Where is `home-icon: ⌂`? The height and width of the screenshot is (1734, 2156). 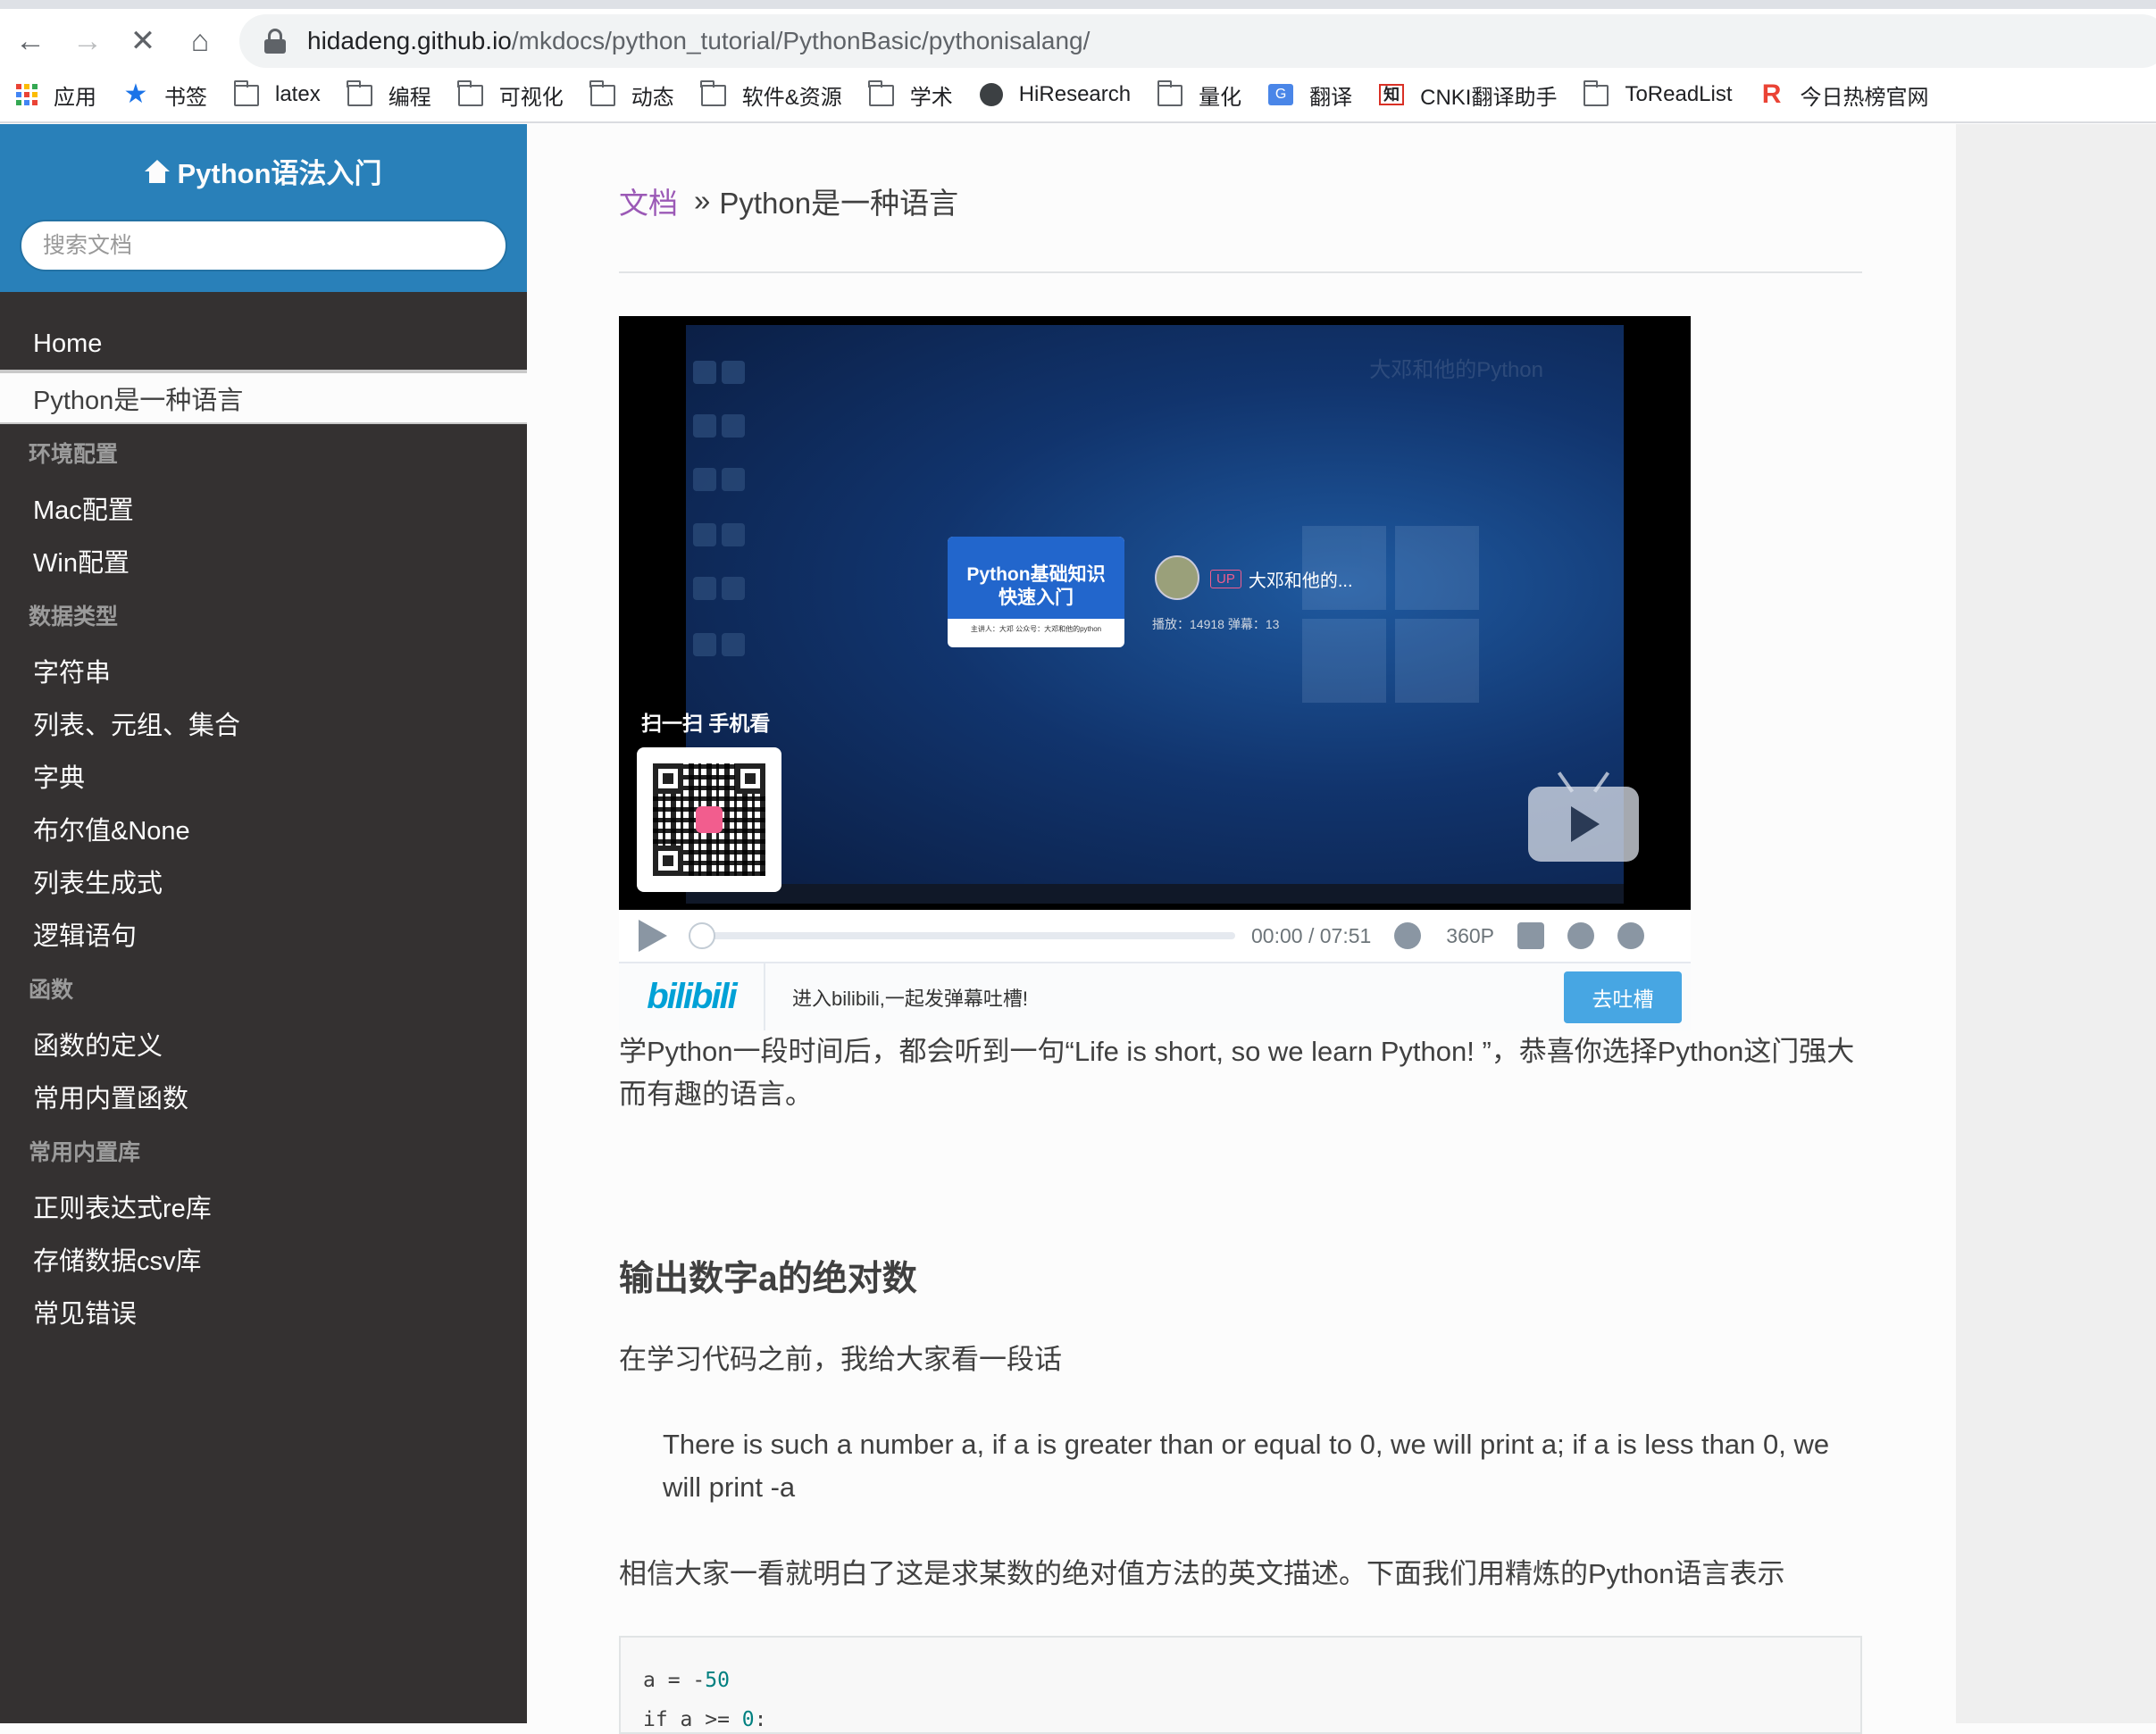
home-icon: ⌂ is located at coordinates (200, 41).